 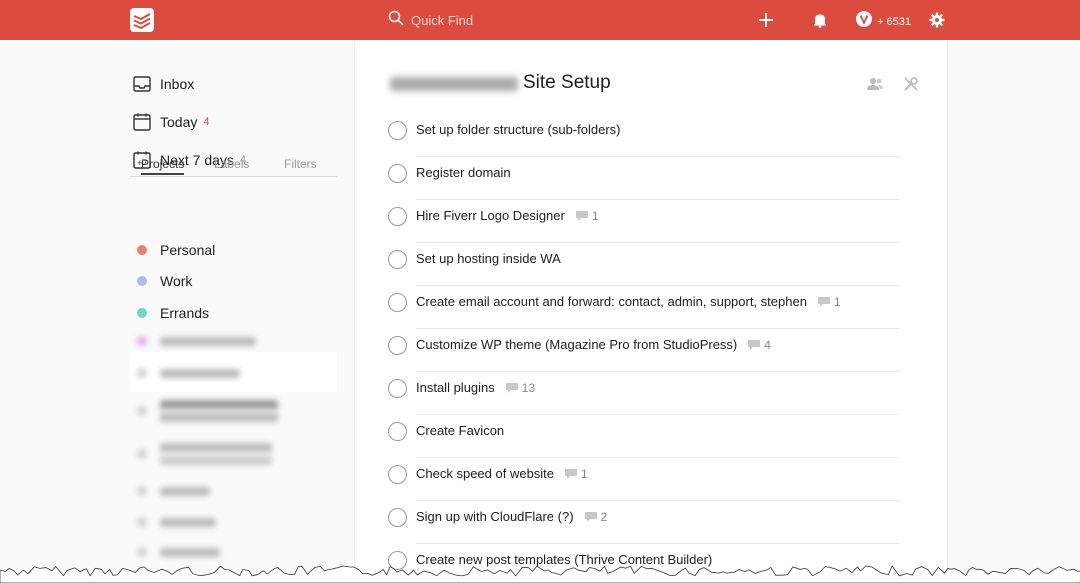 I want to click on task-label: Create Favicon, so click(x=460, y=430).